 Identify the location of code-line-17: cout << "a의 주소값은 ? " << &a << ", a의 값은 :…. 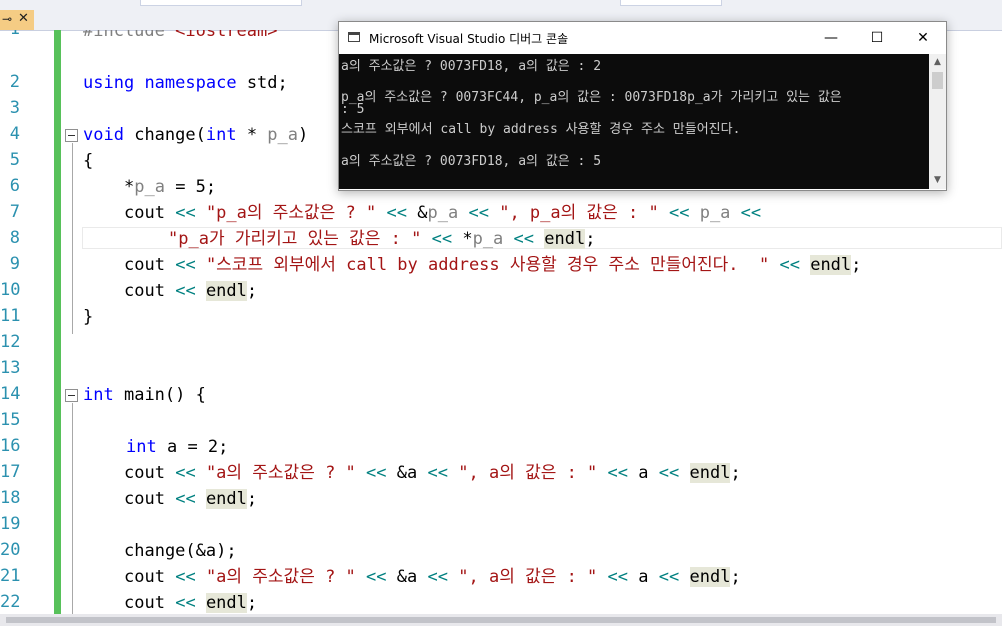
(432, 473).